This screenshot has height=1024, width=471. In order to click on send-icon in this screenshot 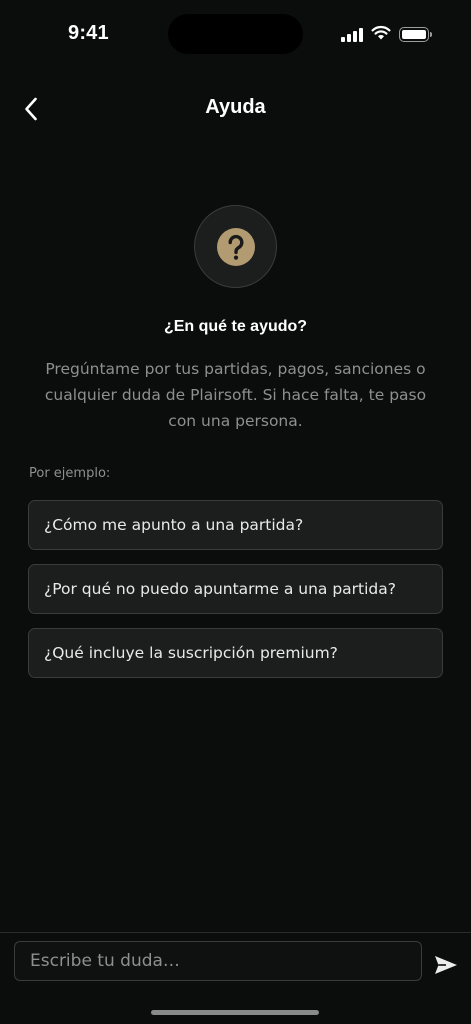, I will do `click(446, 965)`.